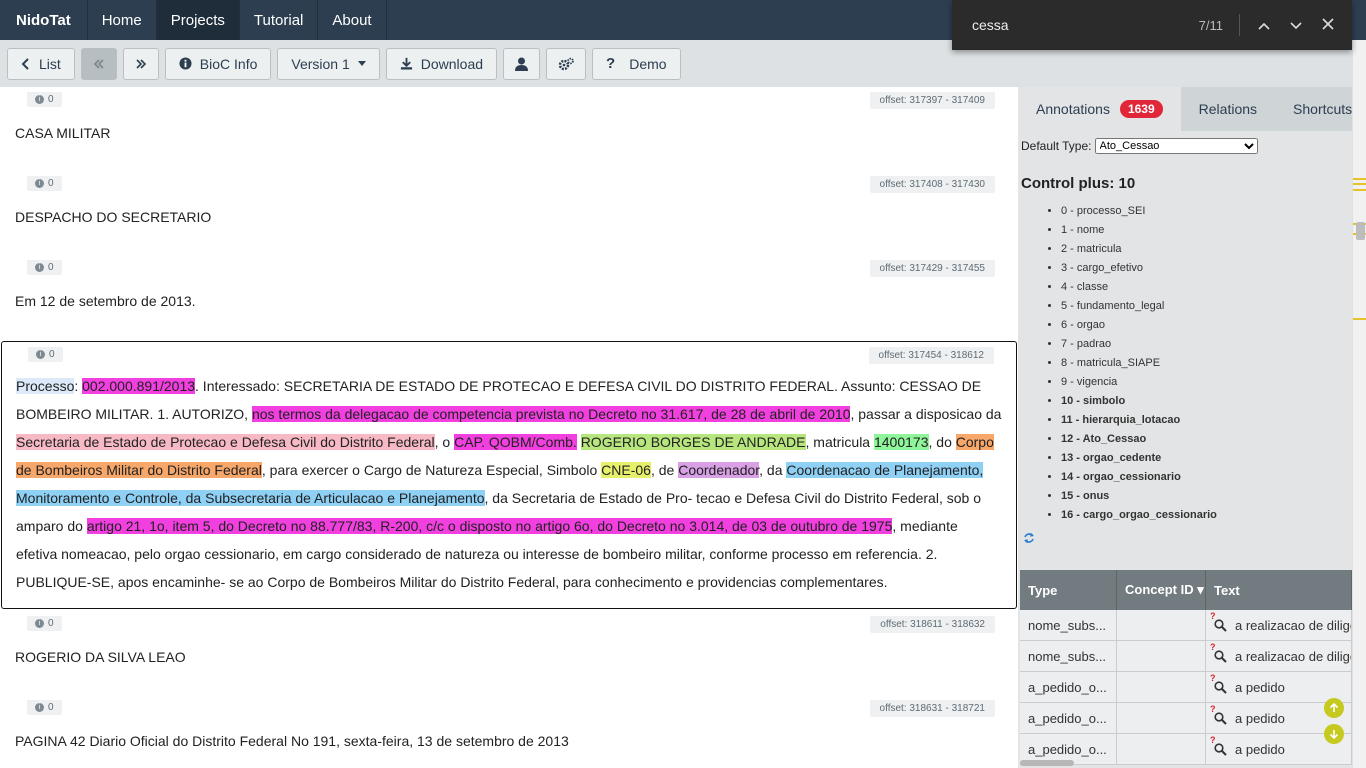  What do you see at coordinates (1075, 25) in the screenshot?
I see `find-input: cessa` at bounding box center [1075, 25].